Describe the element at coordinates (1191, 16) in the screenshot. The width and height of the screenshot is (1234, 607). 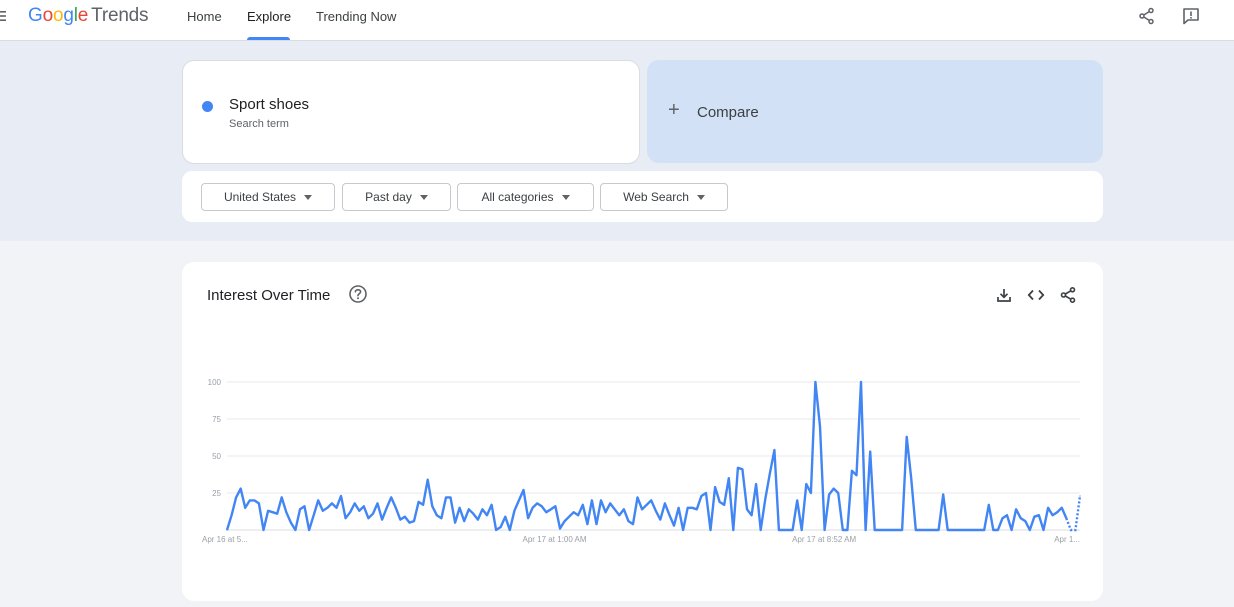
I see `feedback-icon` at that location.